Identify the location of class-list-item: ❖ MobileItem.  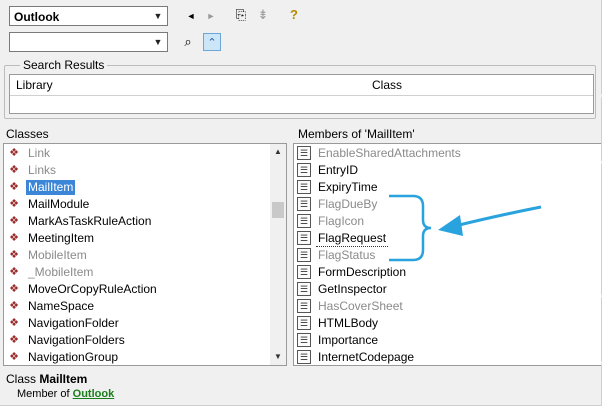
(145, 255).